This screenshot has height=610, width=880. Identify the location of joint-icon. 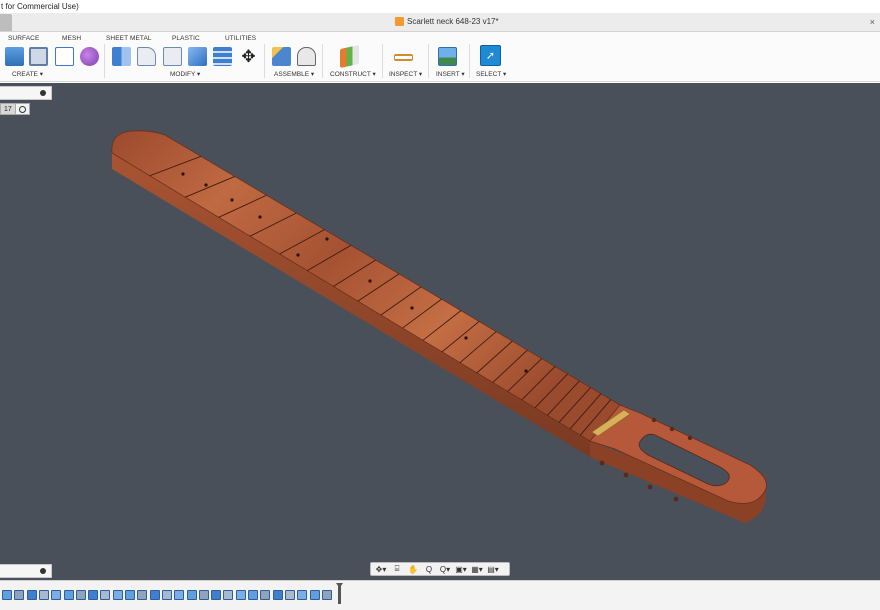
(306, 56).